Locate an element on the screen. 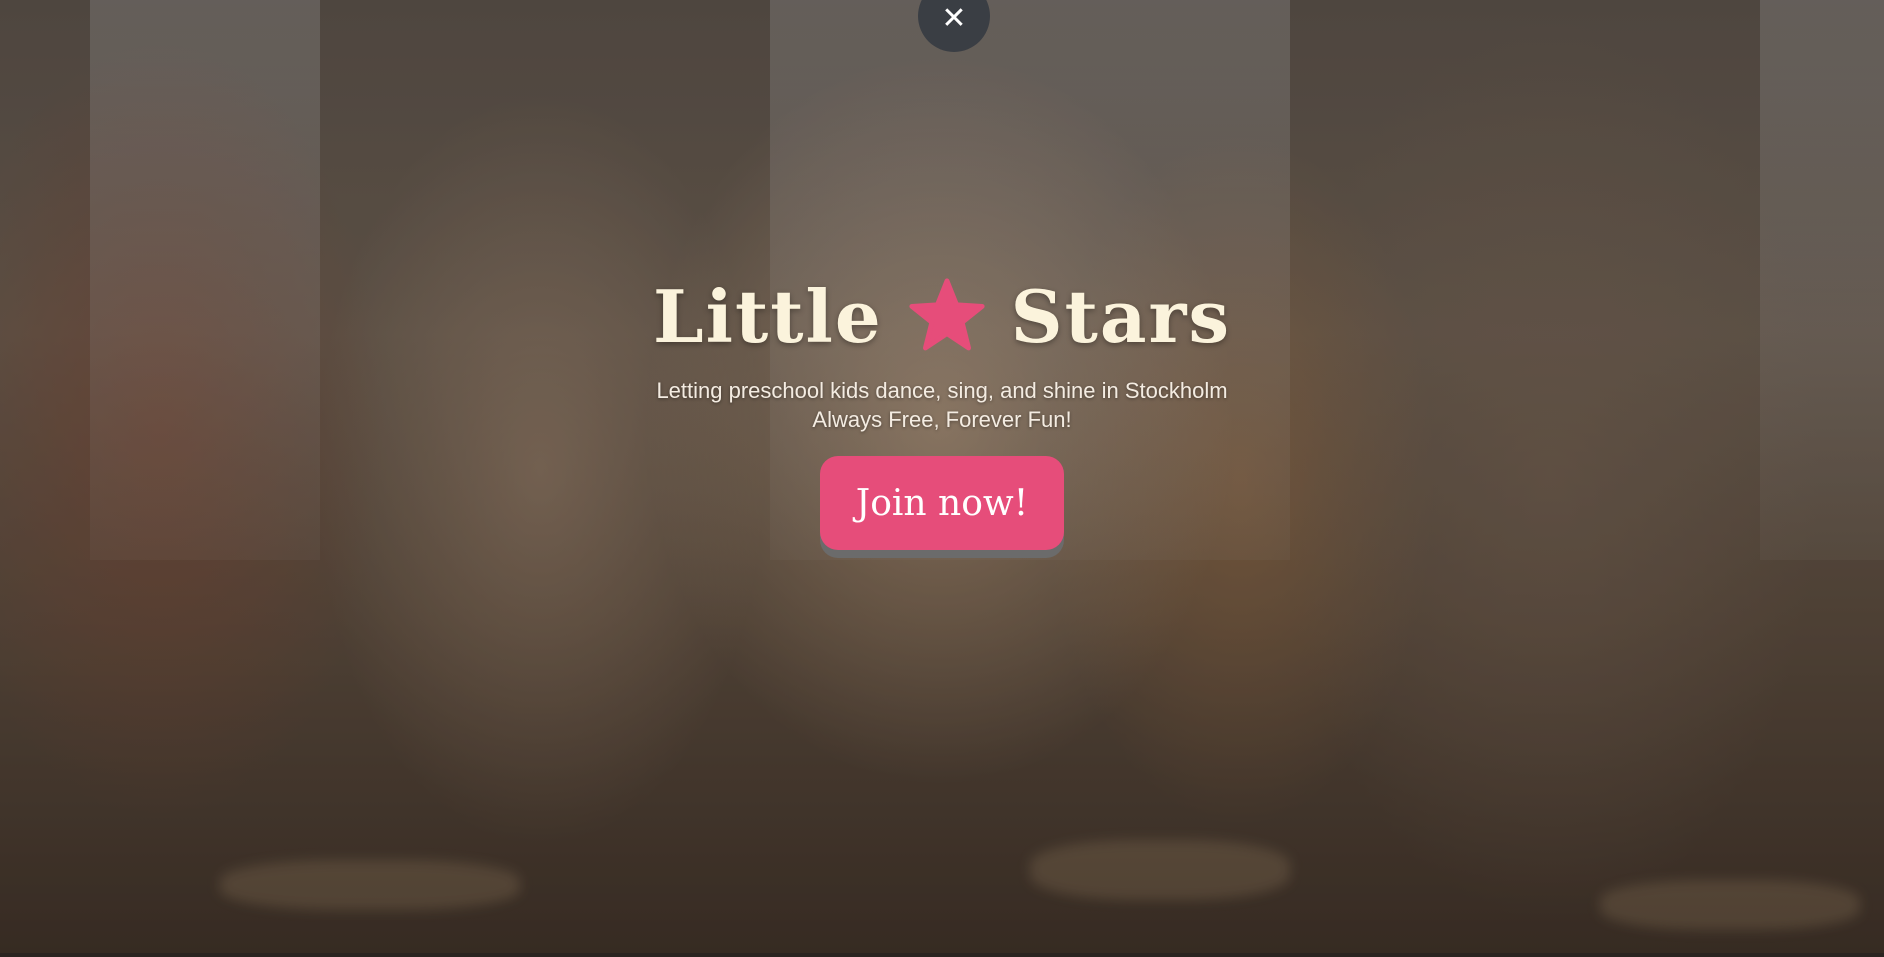 Image resolution: width=1884 pixels, height=957 pixels. title-word-little: Little is located at coordinates (767, 316).